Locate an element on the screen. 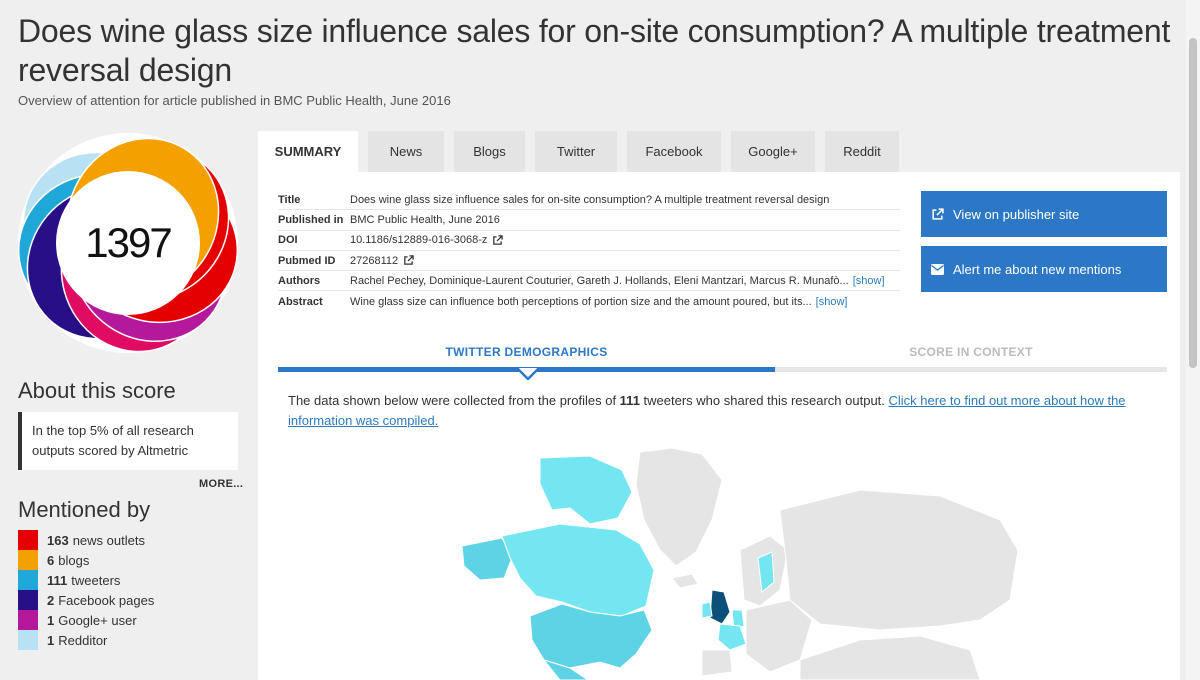 The height and width of the screenshot is (680, 1200). detail-row-doi: DOI 10.1186/s12889-016-3068-z is located at coordinates (589, 241).